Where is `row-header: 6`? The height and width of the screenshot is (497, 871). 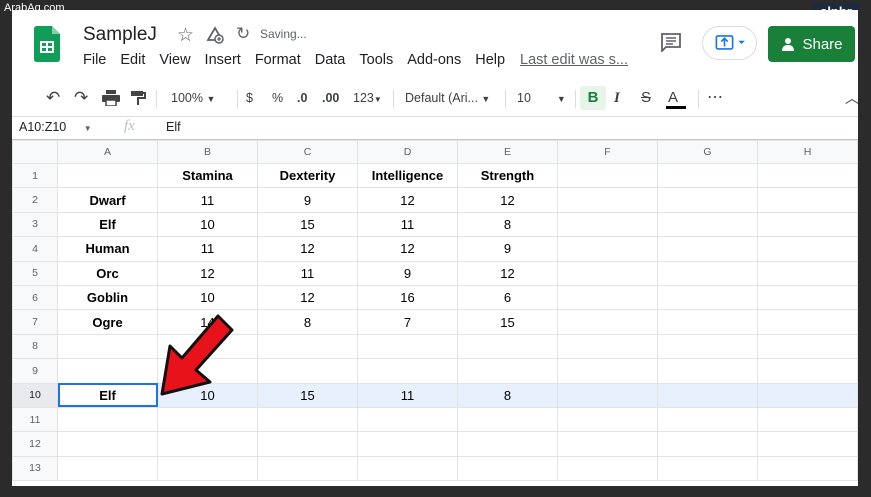
row-header: 6 is located at coordinates (35, 297).